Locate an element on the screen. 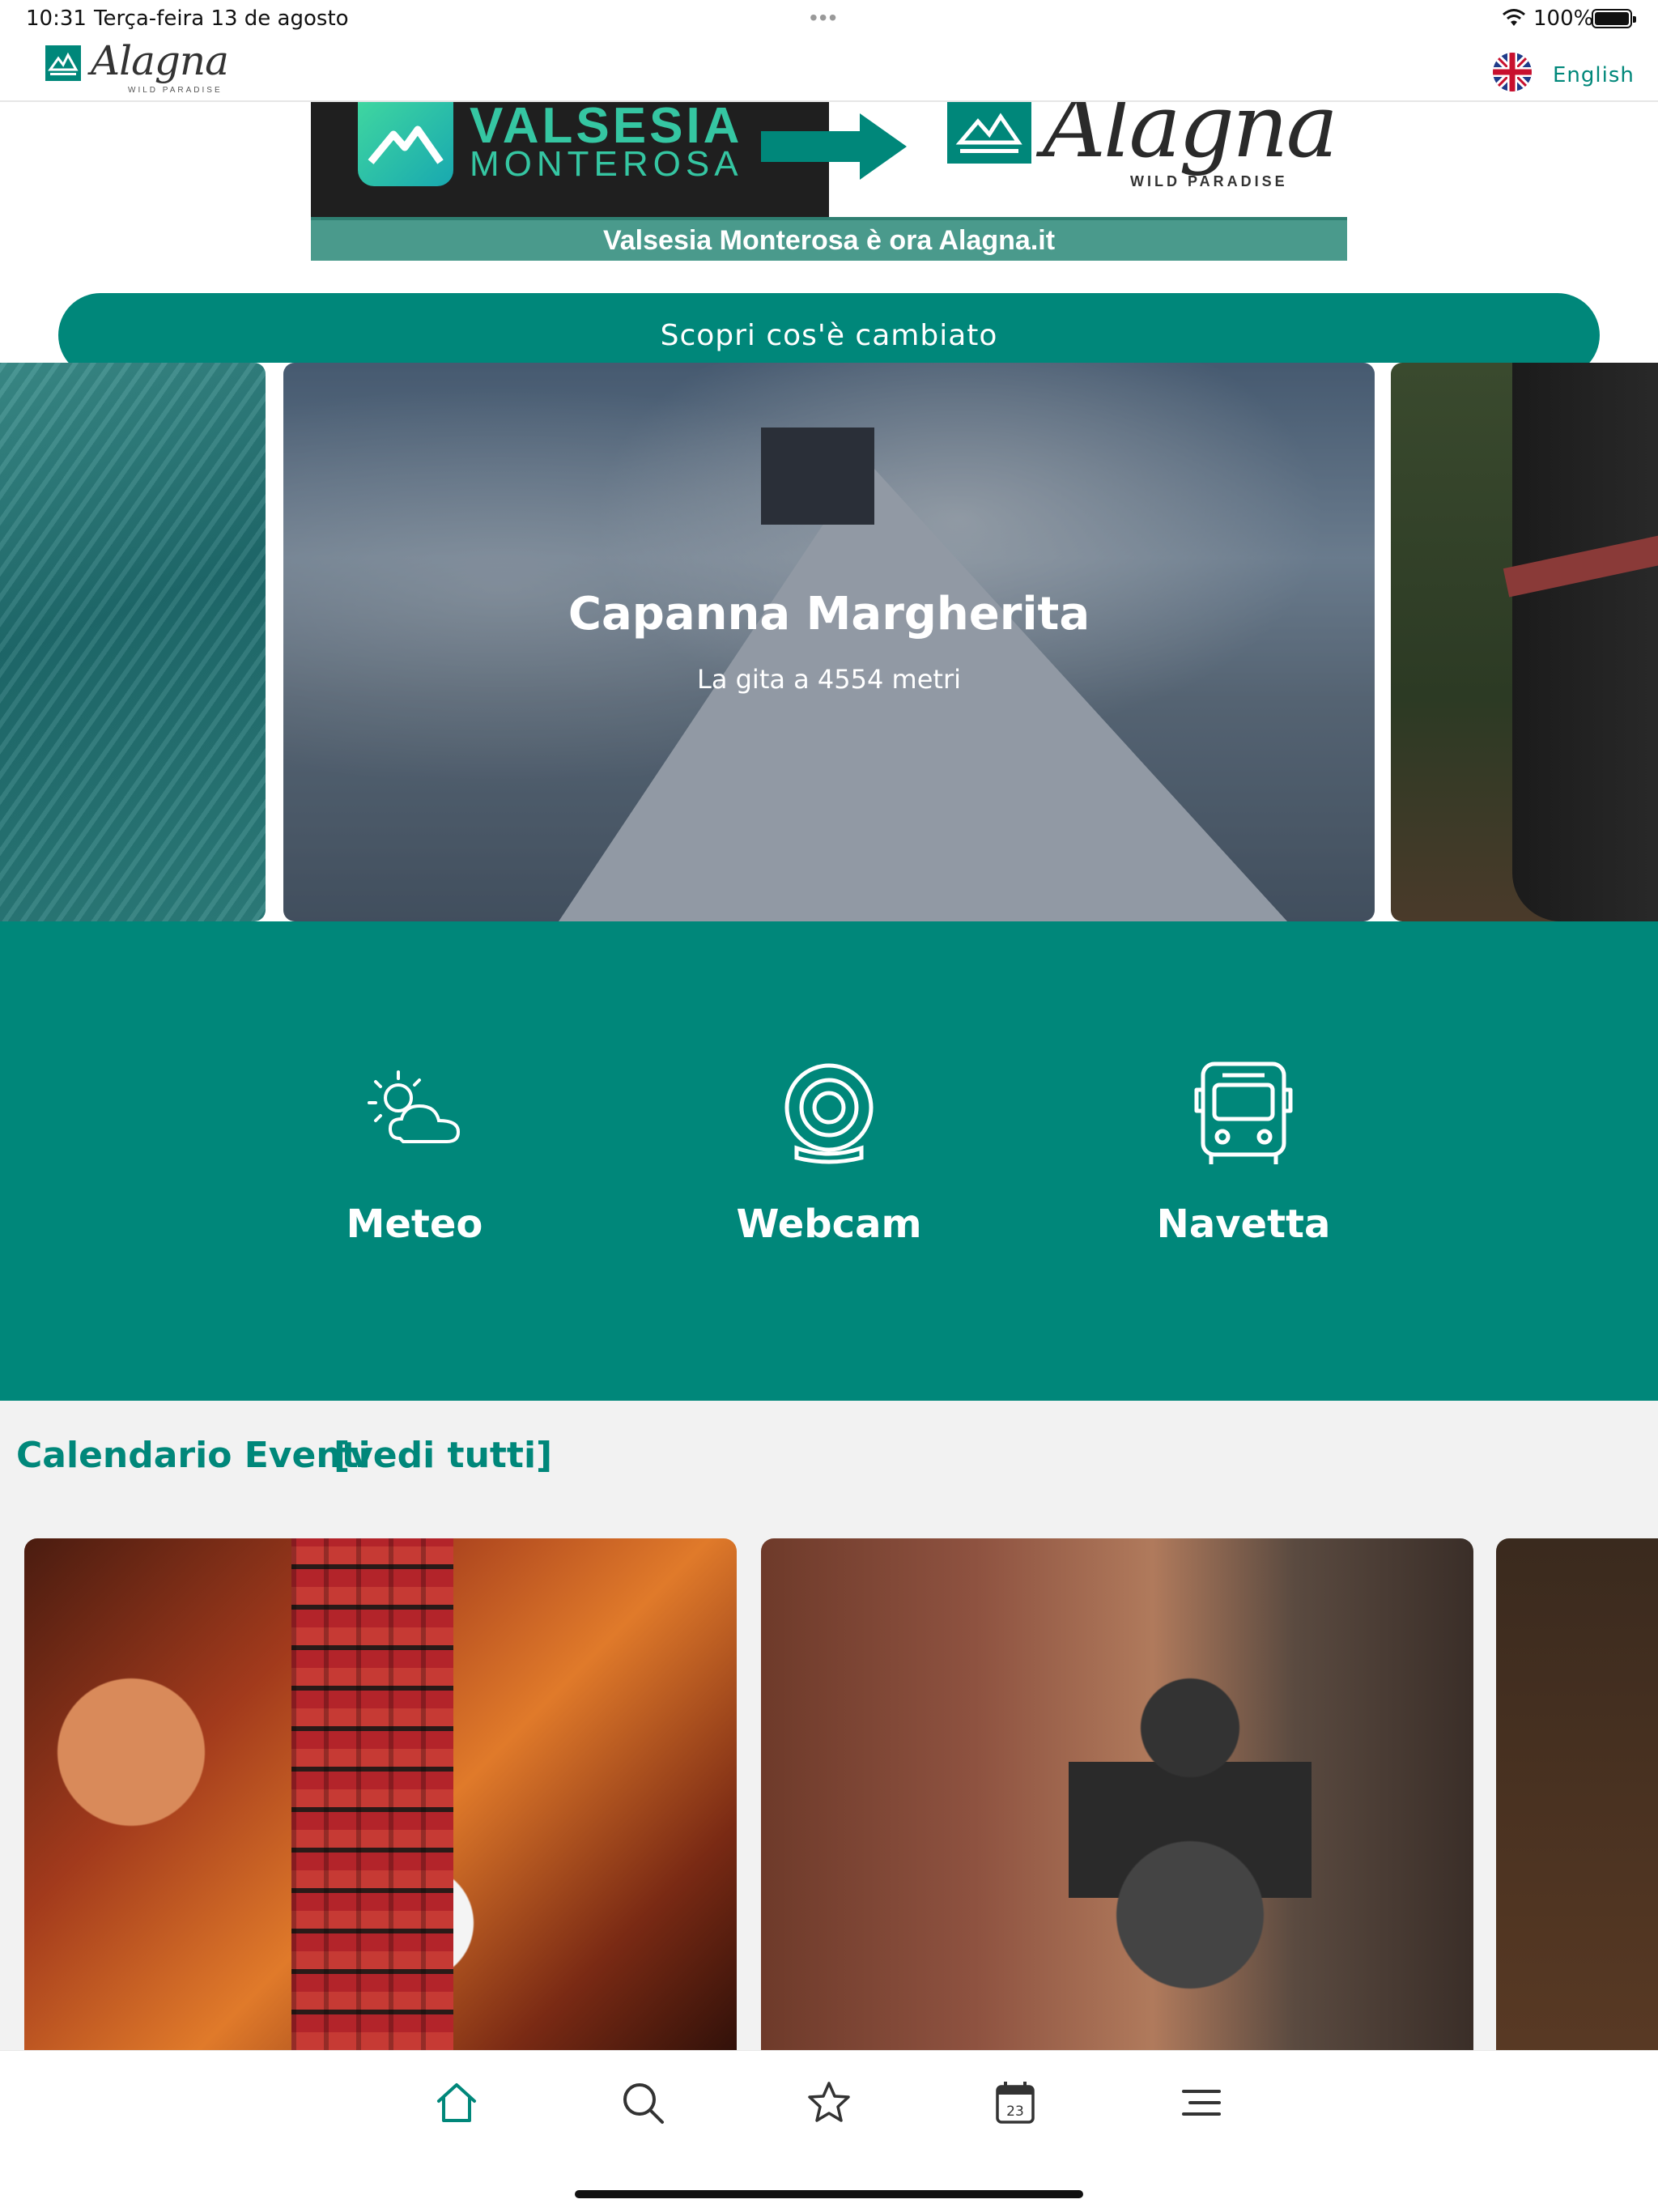 This screenshot has width=1658, height=2212. logo-tagline: WILD PARADISE is located at coordinates (175, 90).